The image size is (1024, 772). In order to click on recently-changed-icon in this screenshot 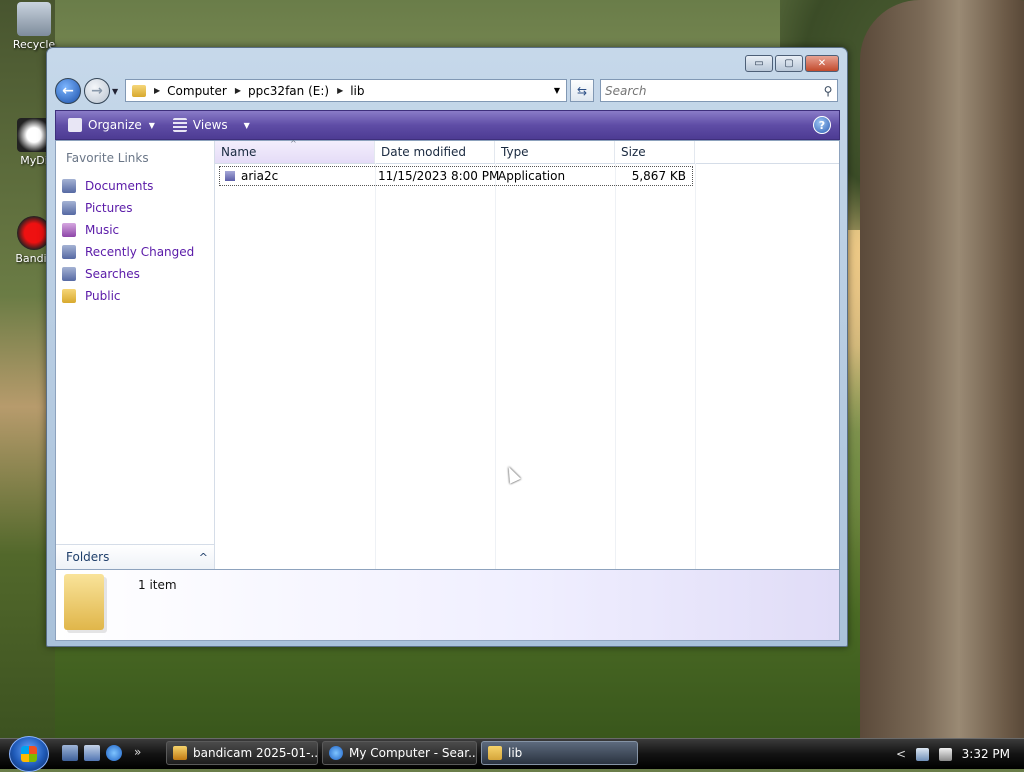, I will do `click(69, 252)`.